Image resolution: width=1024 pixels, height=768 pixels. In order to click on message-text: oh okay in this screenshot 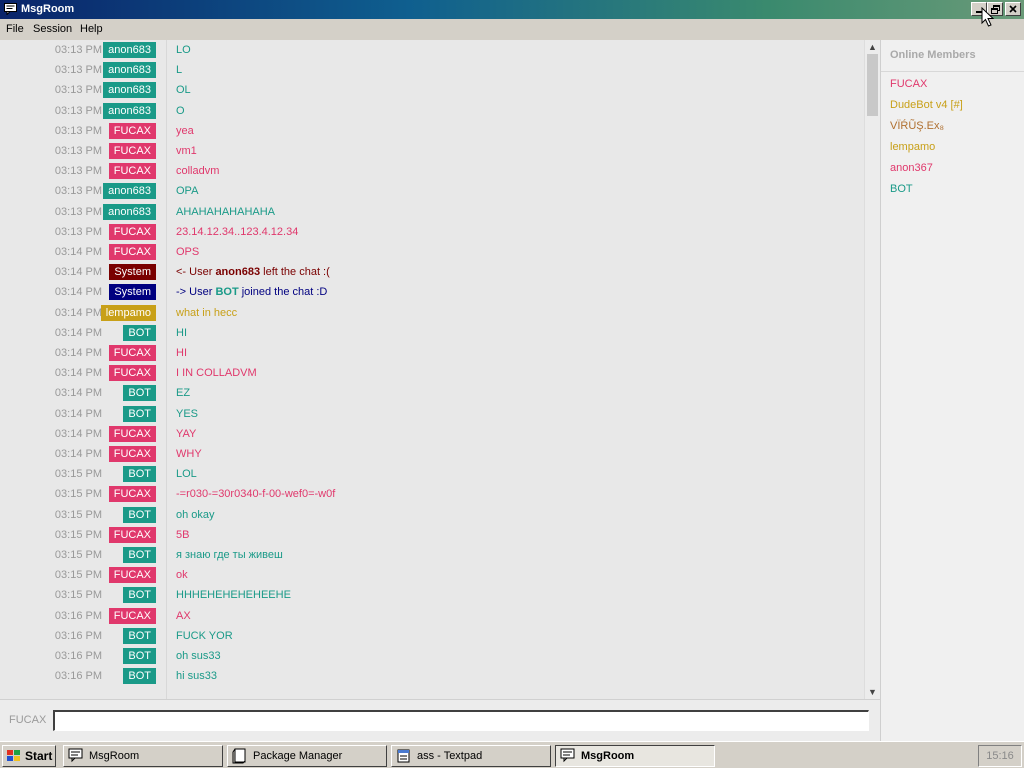, I will do `click(195, 514)`.